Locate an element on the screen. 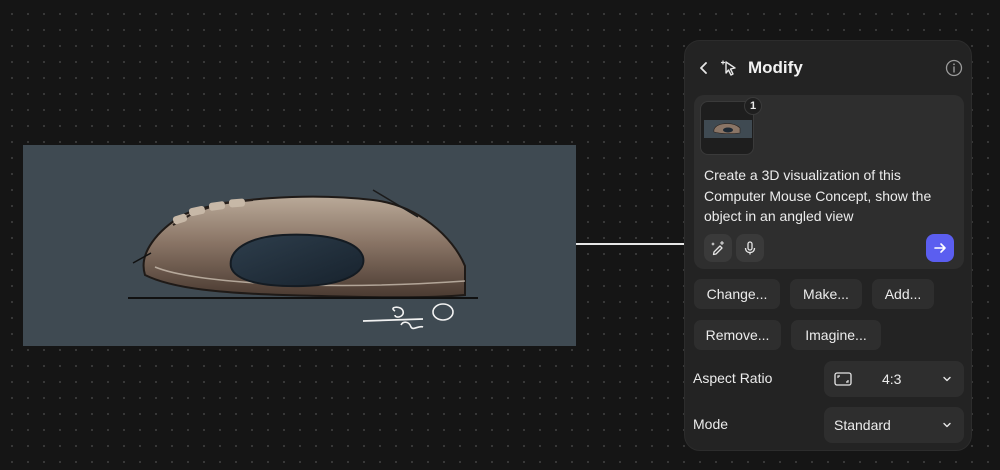 This screenshot has width=1000, height=470. aspect-ratio-value: 4:3 is located at coordinates (892, 379).